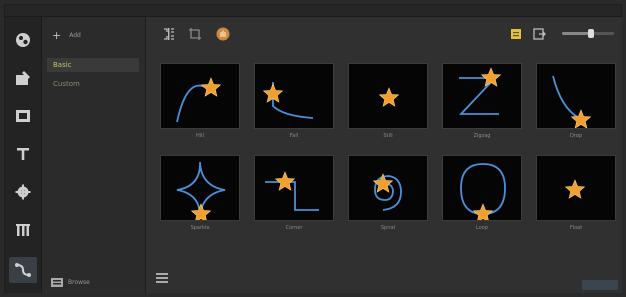  Describe the element at coordinates (294, 136) in the screenshot. I see `preset-caption: Fall` at that location.